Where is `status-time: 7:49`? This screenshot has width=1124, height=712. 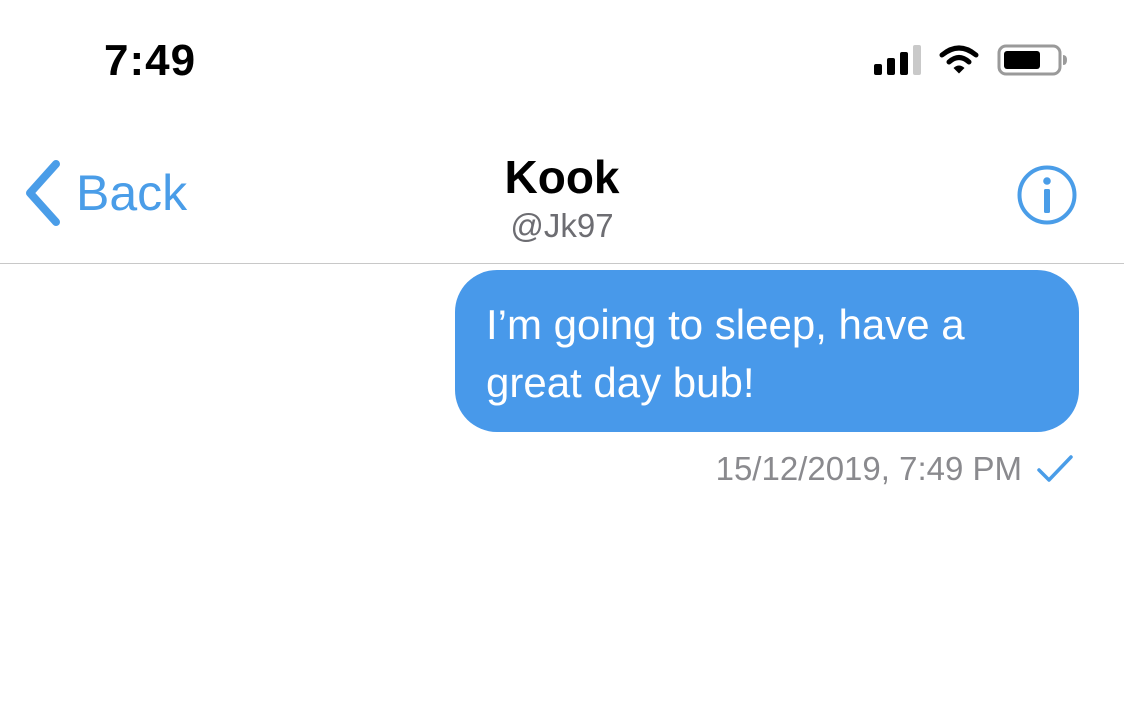 status-time: 7:49 is located at coordinates (150, 60).